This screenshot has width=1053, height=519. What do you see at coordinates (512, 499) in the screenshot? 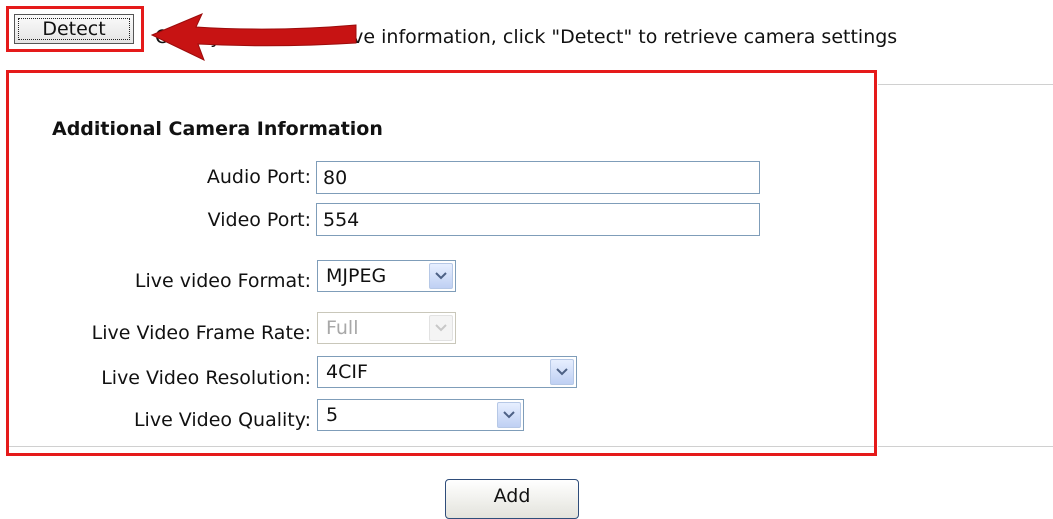
I see `add-button: Add` at bounding box center [512, 499].